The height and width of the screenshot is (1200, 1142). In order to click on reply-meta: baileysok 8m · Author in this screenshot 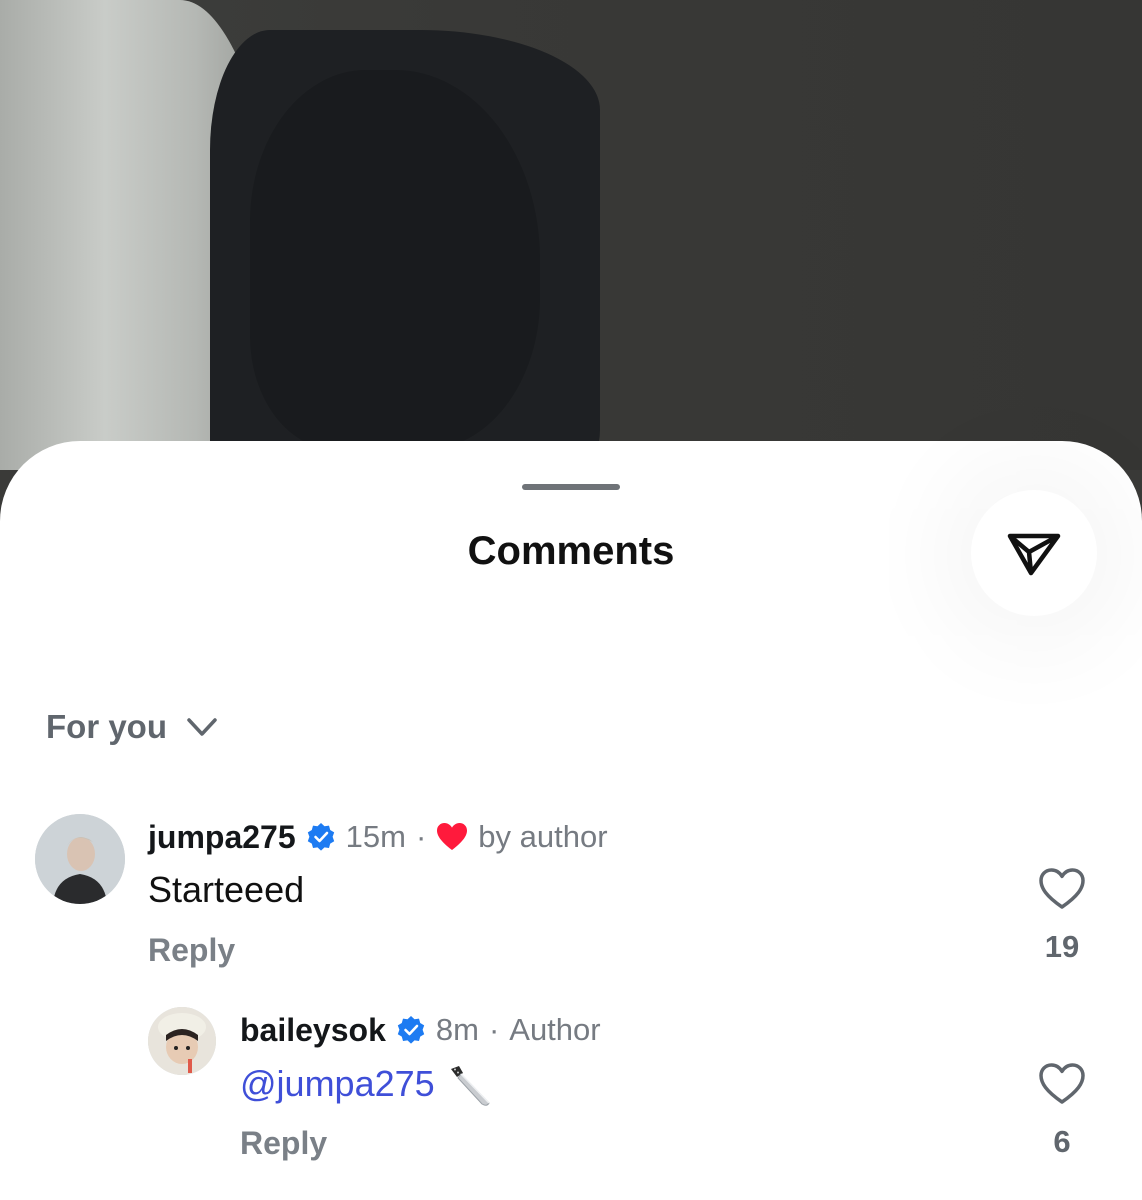, I will do `click(420, 1030)`.